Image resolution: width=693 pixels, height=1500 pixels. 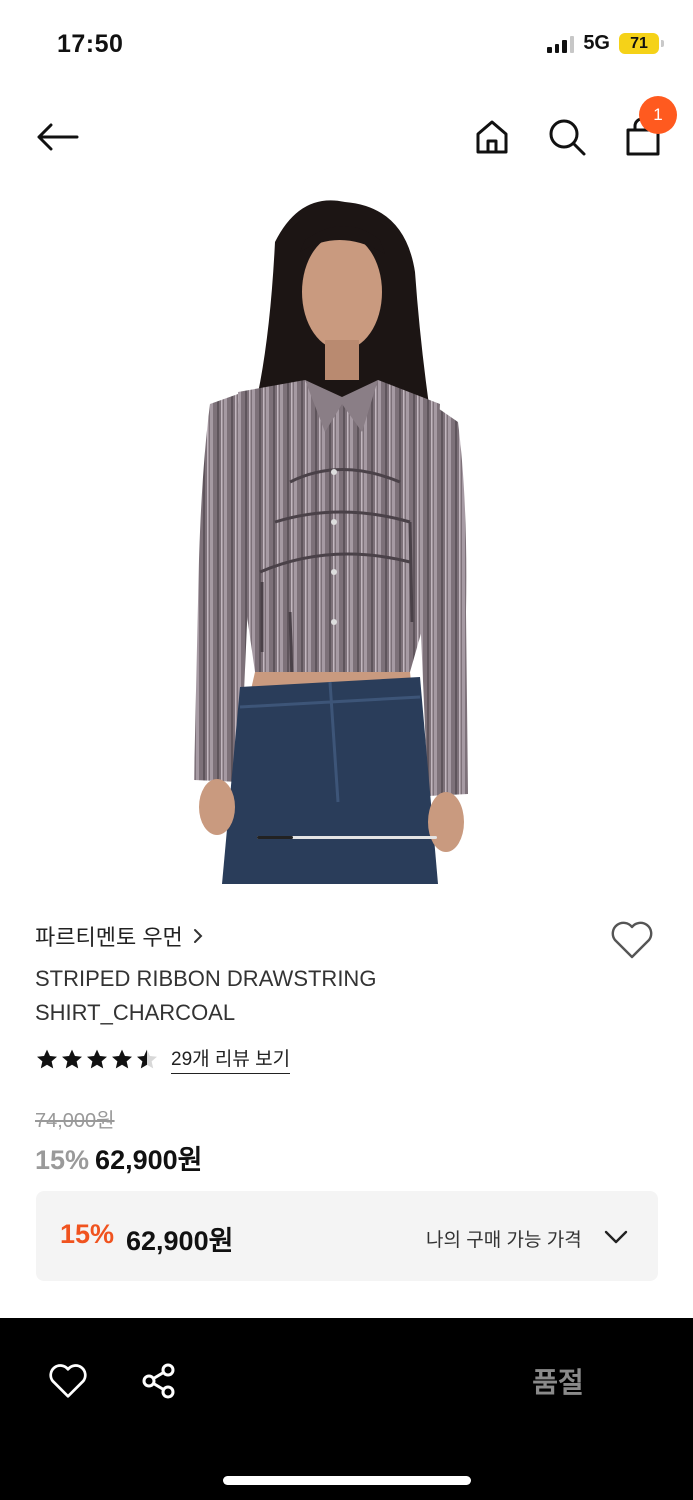 I want to click on product-name-line: STRIPED RIBBON DRAWSTRING, so click(x=206, y=978).